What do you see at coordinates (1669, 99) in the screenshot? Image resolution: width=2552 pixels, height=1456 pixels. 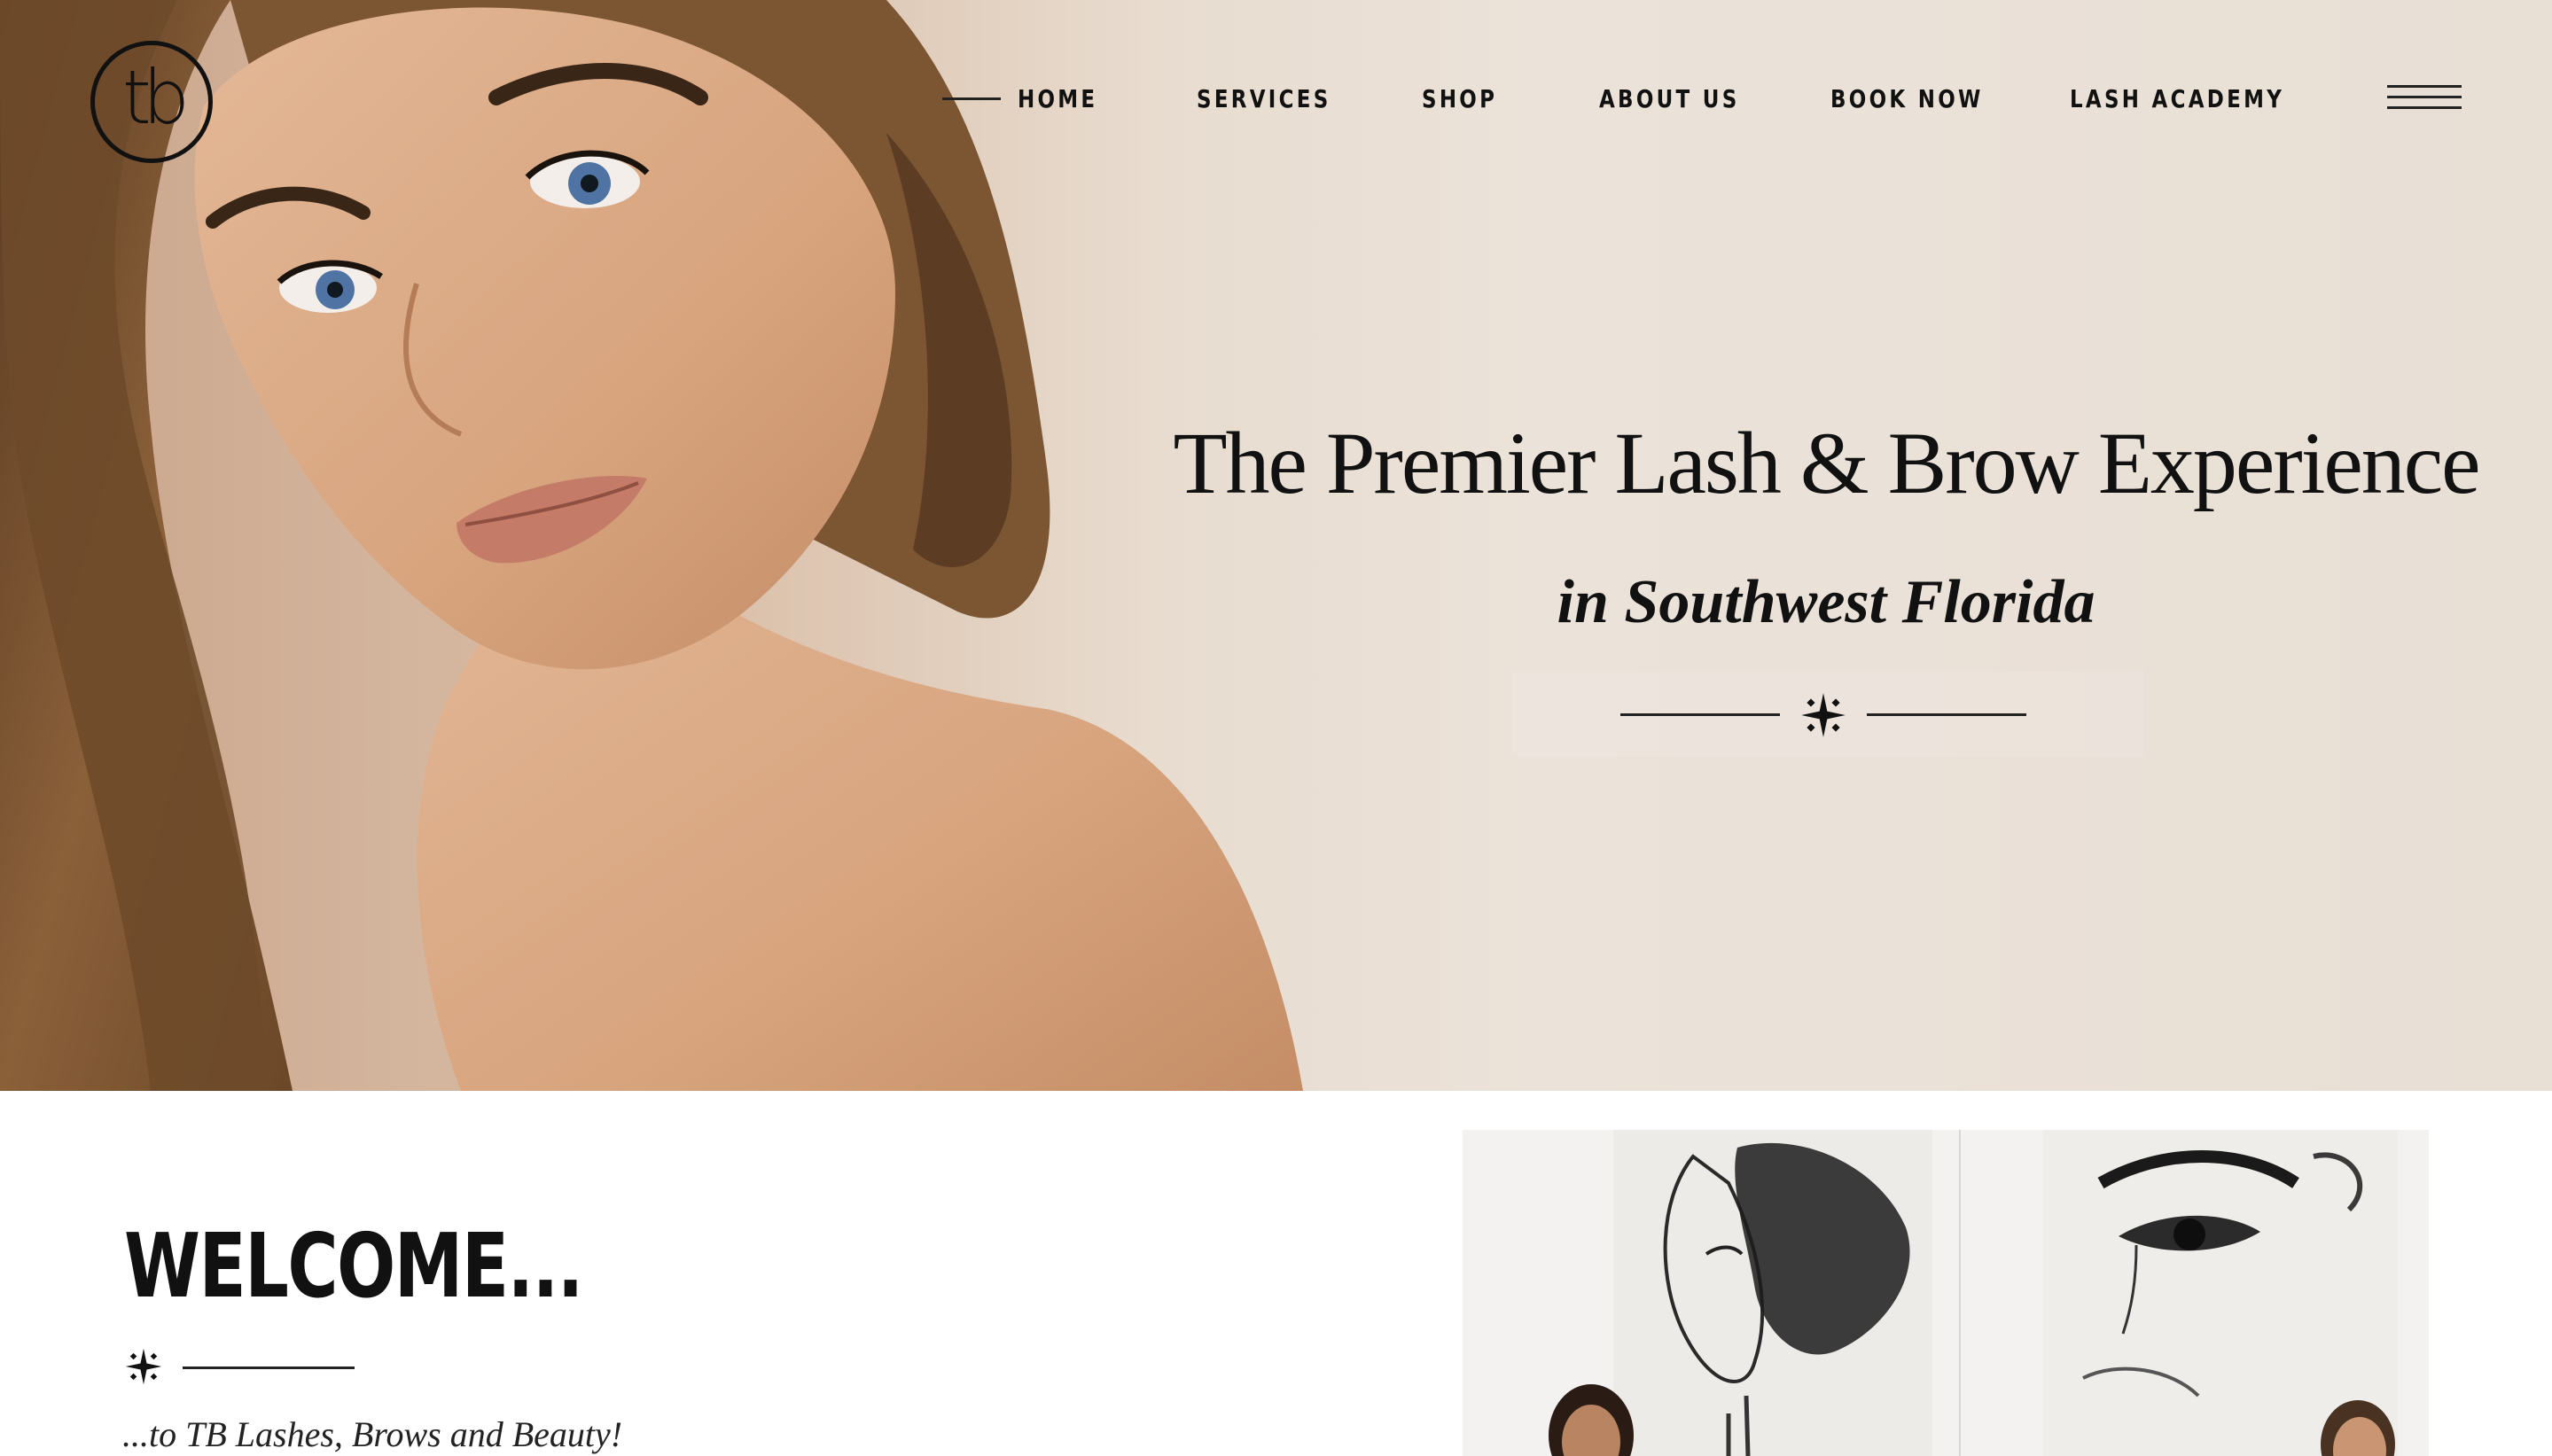 I see `nav-item-about-us: ABOUT US` at bounding box center [1669, 99].